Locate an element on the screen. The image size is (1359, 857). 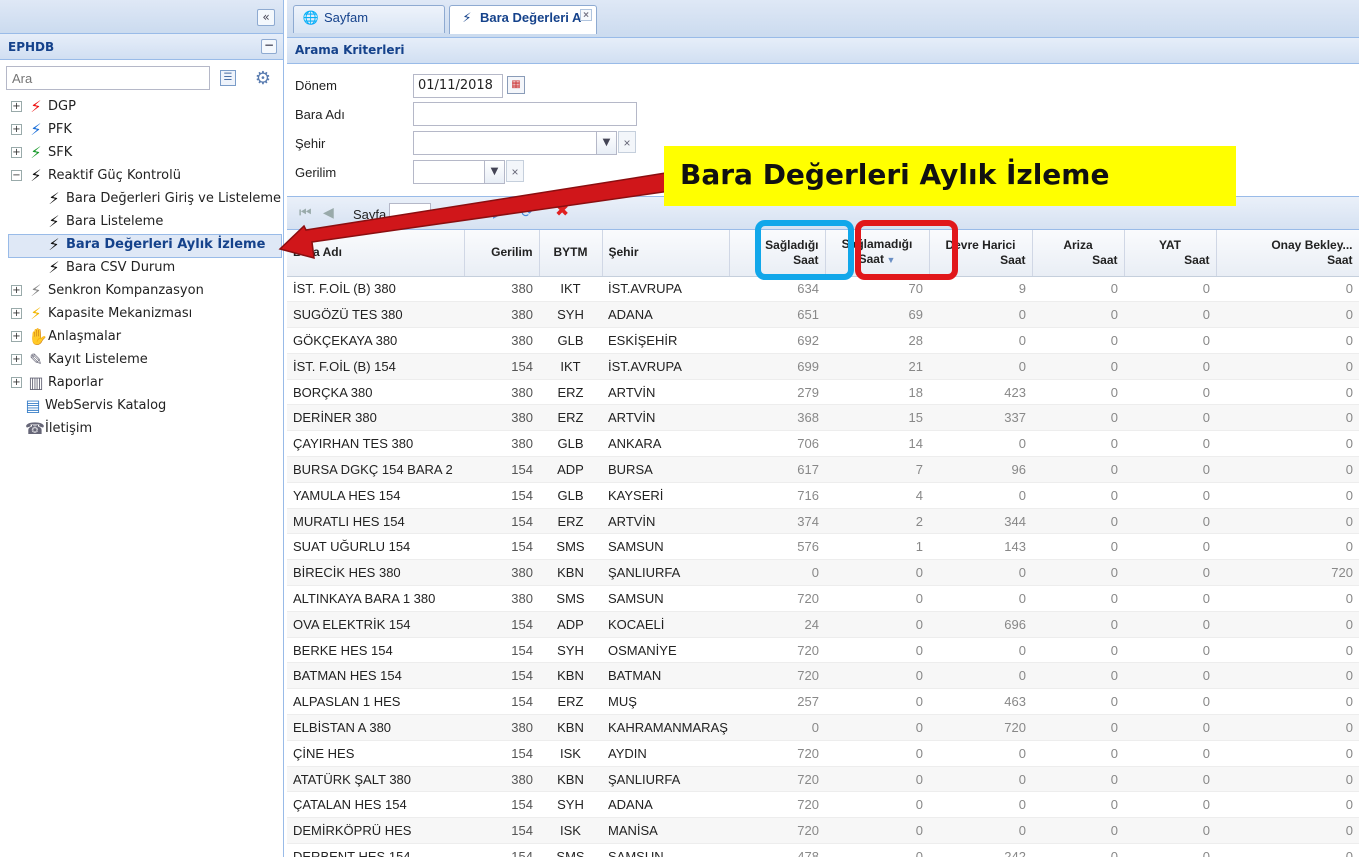
tree-item-bara-değerleri-aylık-i-zleme: ⚡ Bara Değerleri Aylık İzleme is located at coordinates (141, 245).